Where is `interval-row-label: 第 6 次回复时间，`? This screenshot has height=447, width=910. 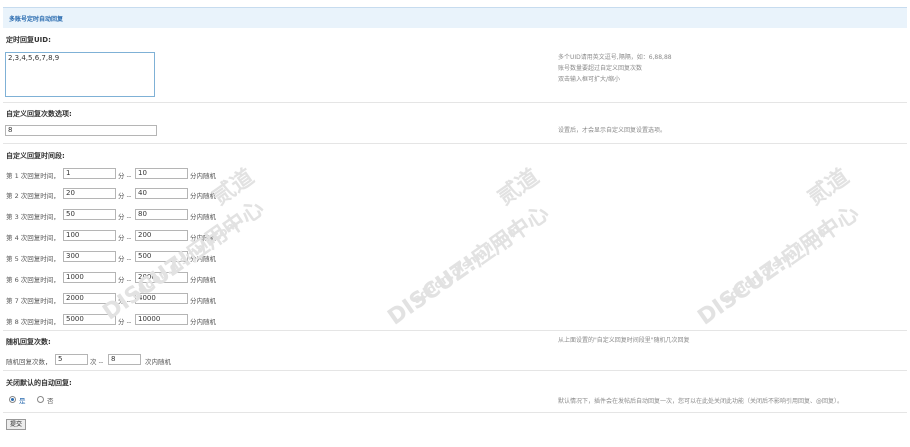 interval-row-label: 第 6 次回复时间， is located at coordinates (33, 280).